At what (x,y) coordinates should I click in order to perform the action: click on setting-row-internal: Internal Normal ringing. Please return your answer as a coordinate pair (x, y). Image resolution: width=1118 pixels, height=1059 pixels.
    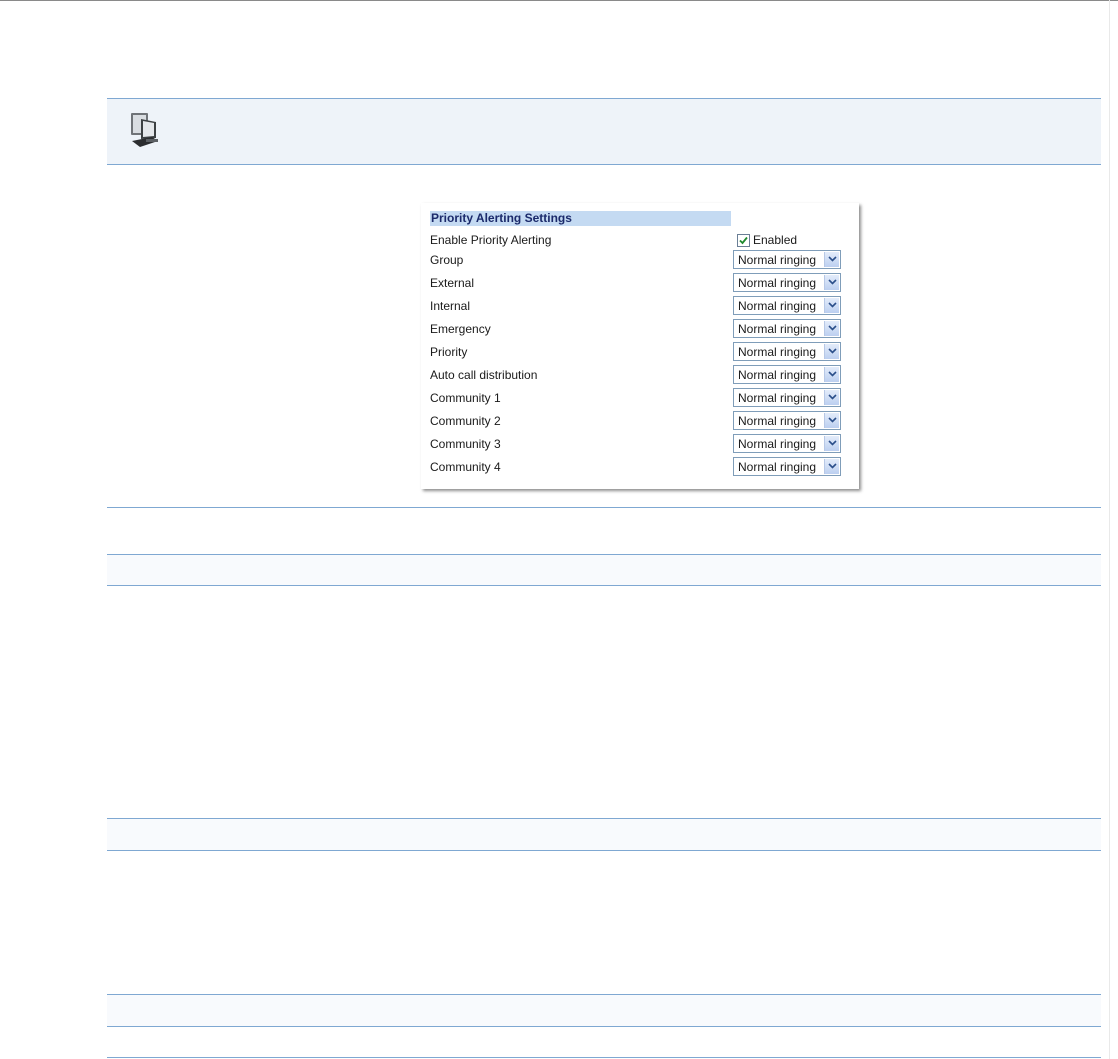
    Looking at the image, I should click on (640, 306).